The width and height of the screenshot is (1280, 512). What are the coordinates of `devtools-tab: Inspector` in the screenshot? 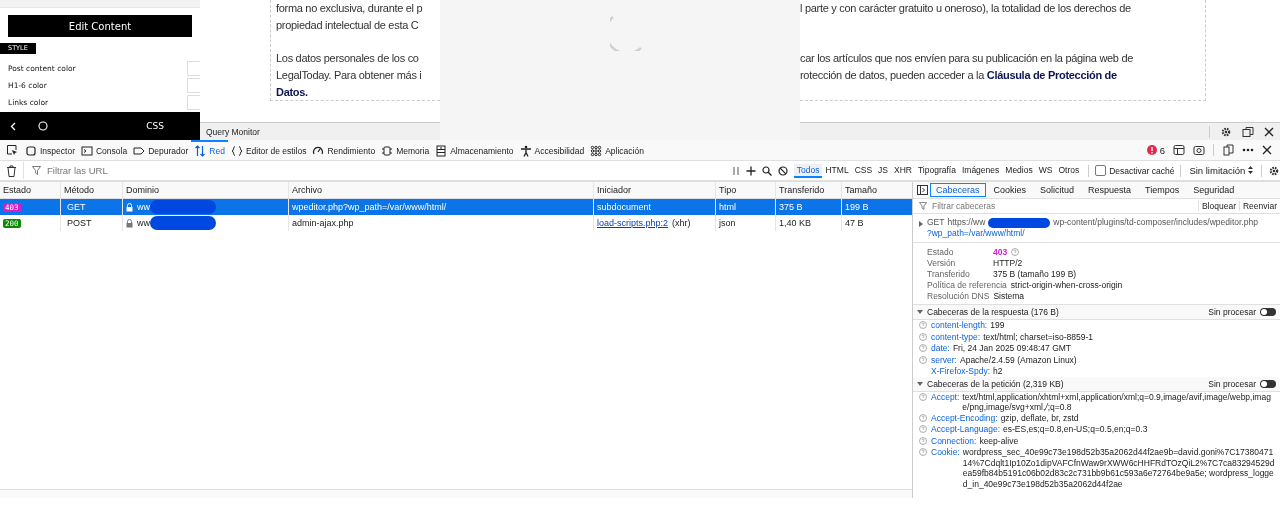 It's located at (50, 150).